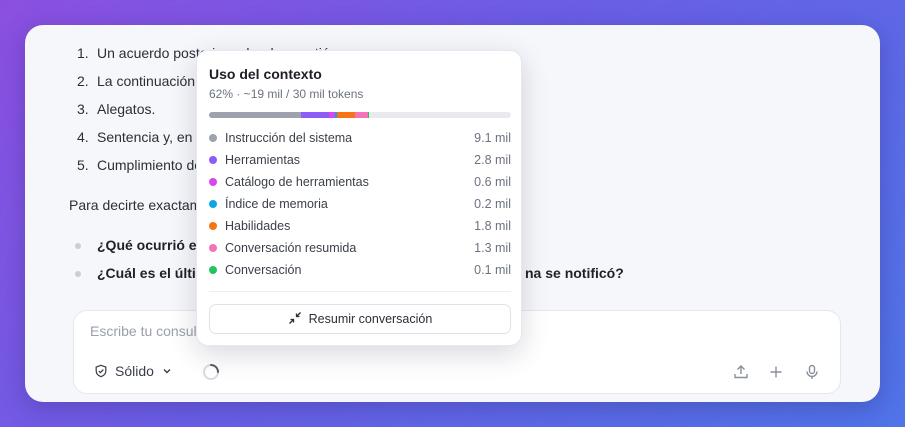 The height and width of the screenshot is (427, 905). What do you see at coordinates (360, 138) in the screenshot?
I see `usage-row: Instrucción del sistema 9.1 mil` at bounding box center [360, 138].